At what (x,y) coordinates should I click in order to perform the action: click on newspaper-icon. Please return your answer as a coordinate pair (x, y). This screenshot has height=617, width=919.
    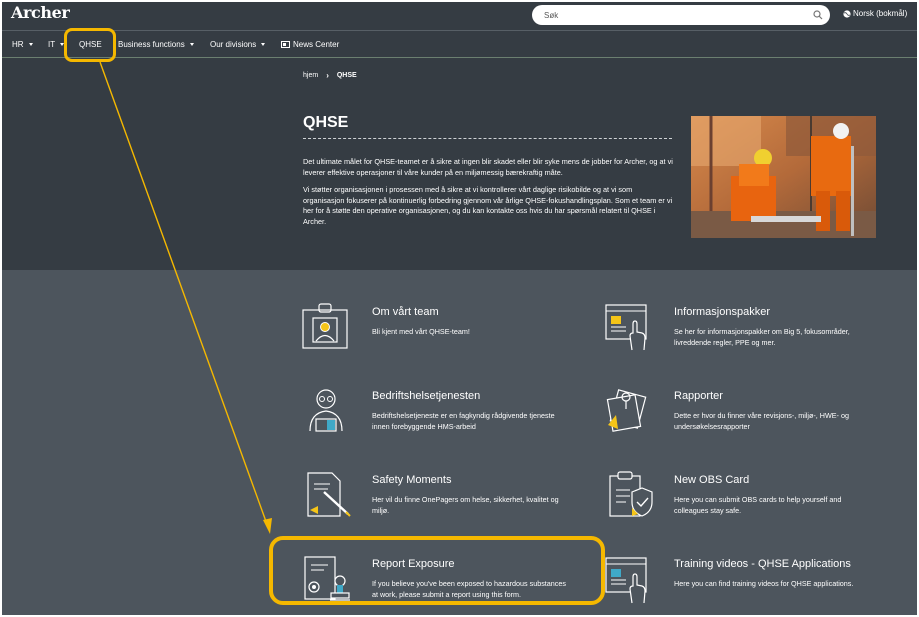
    Looking at the image, I should click on (285, 44).